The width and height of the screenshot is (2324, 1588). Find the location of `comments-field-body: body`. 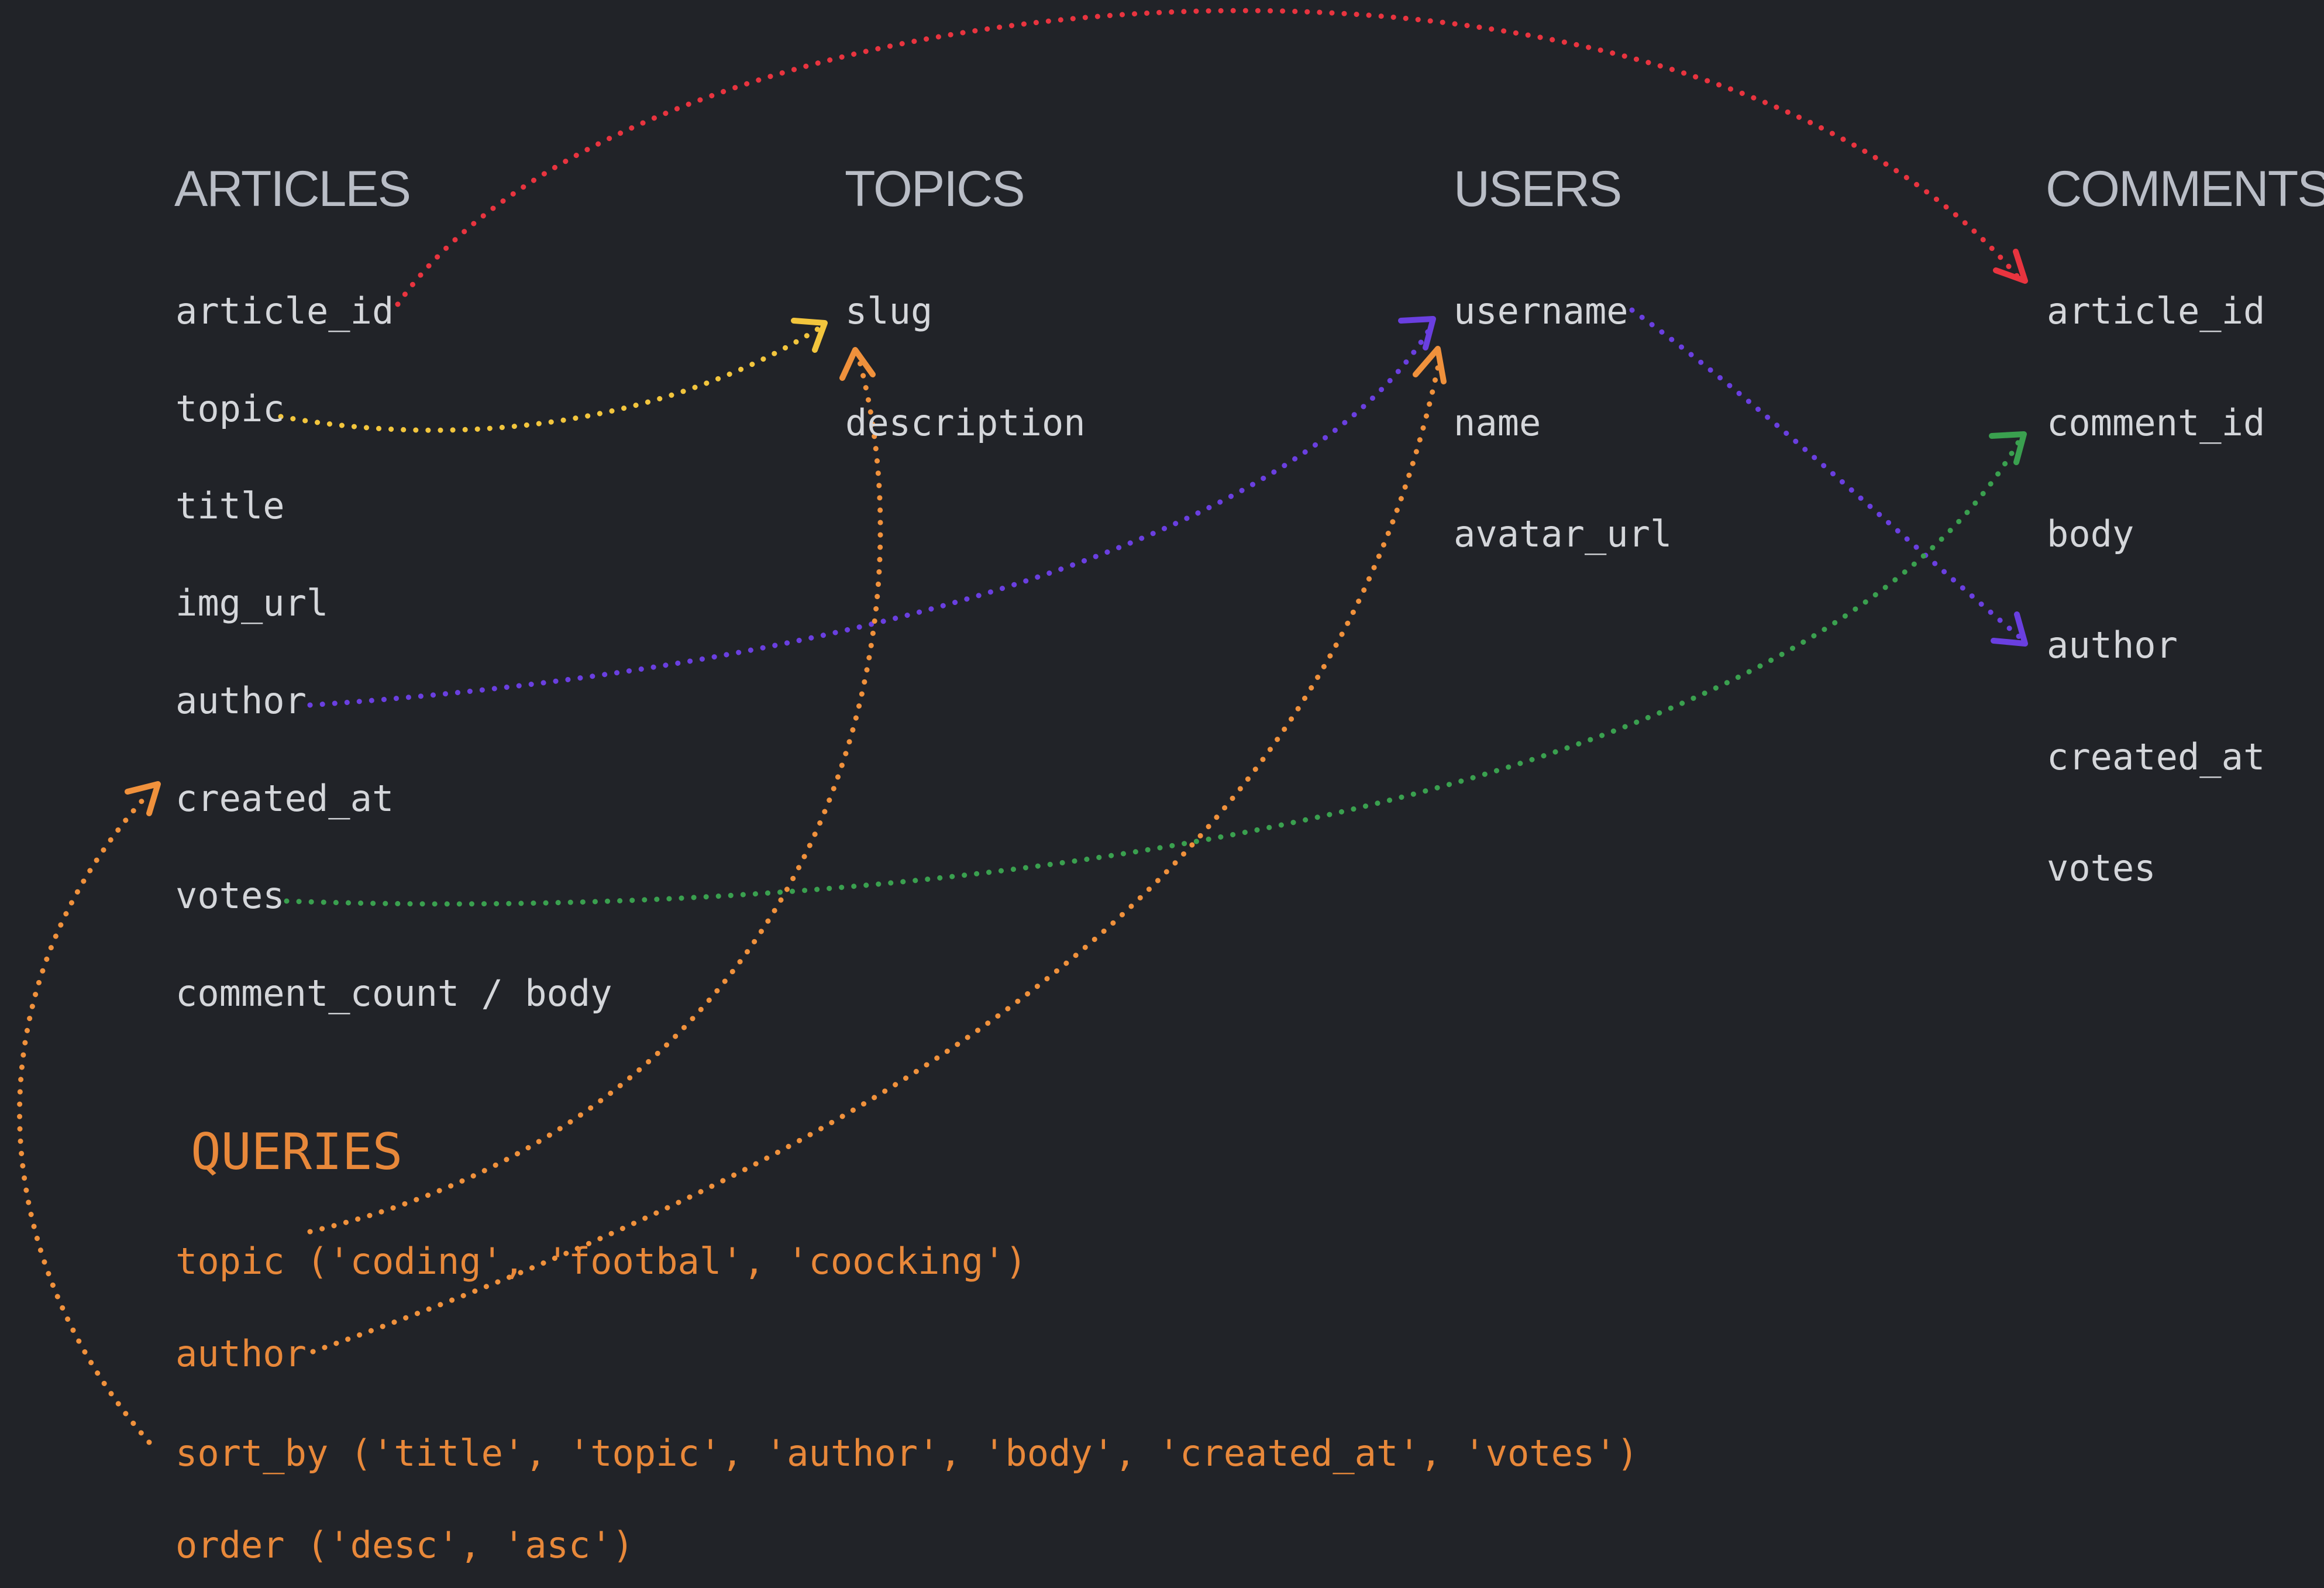

comments-field-body: body is located at coordinates (2090, 534).